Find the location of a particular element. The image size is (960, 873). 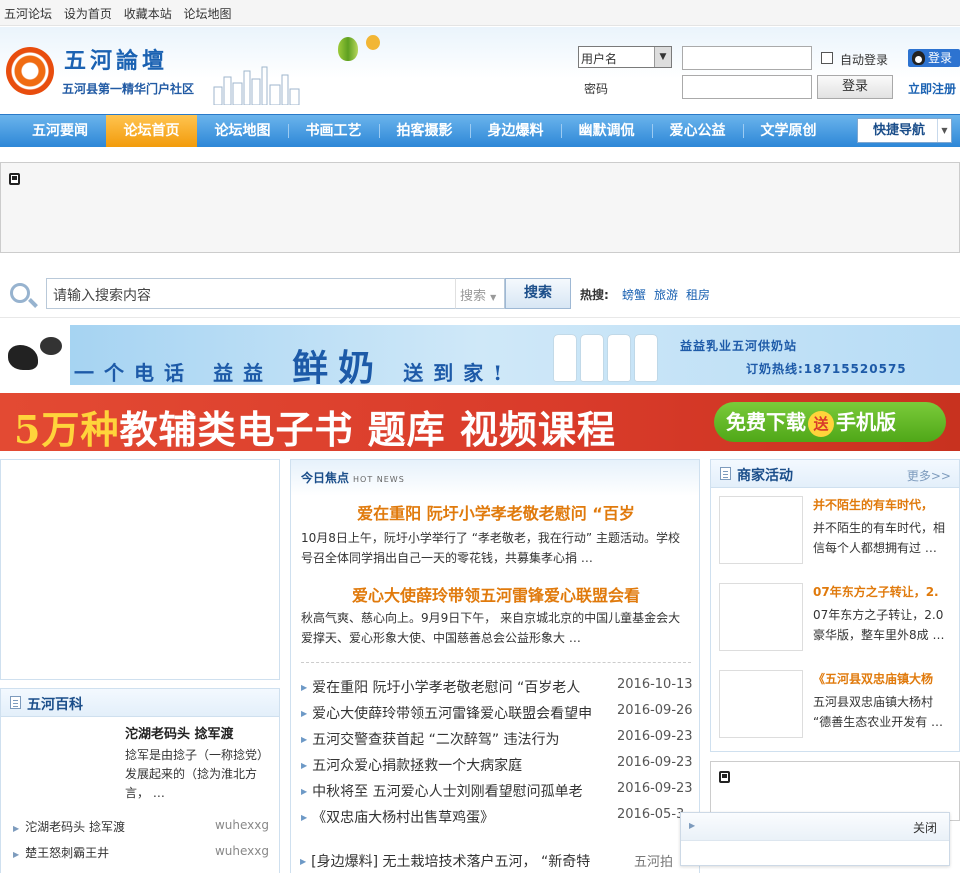

login-button: 登录 is located at coordinates (855, 87).